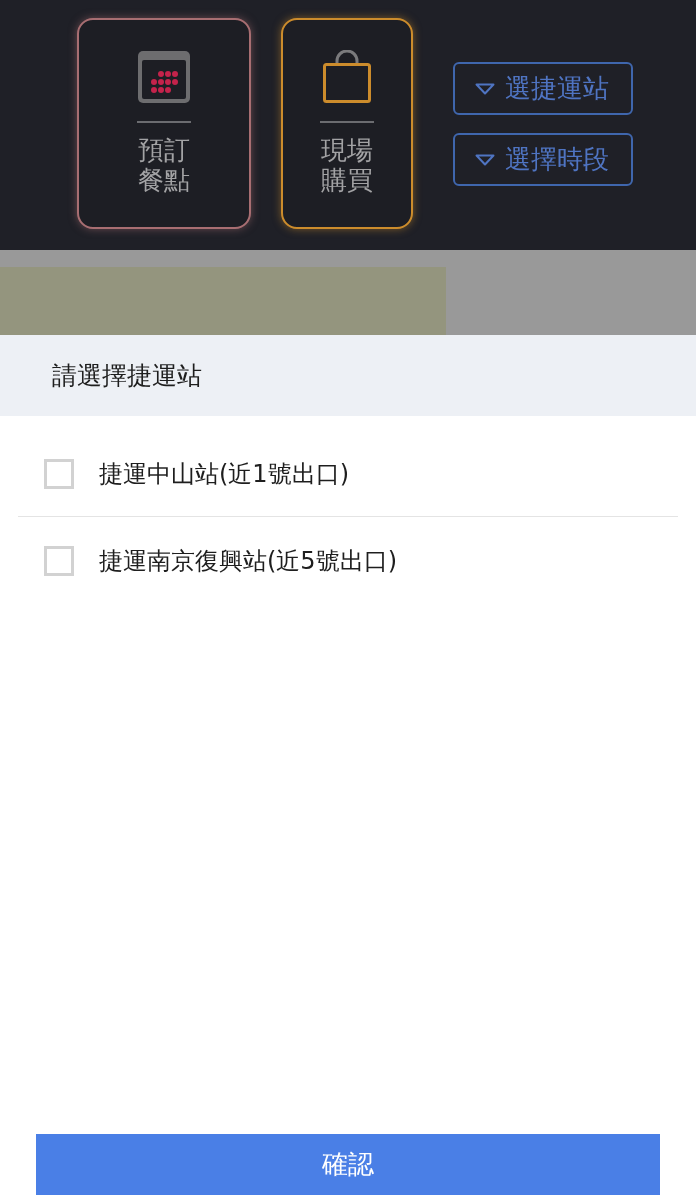  Describe the element at coordinates (347, 123) in the screenshot. I see `order-mode-card: 現場 購買` at that location.